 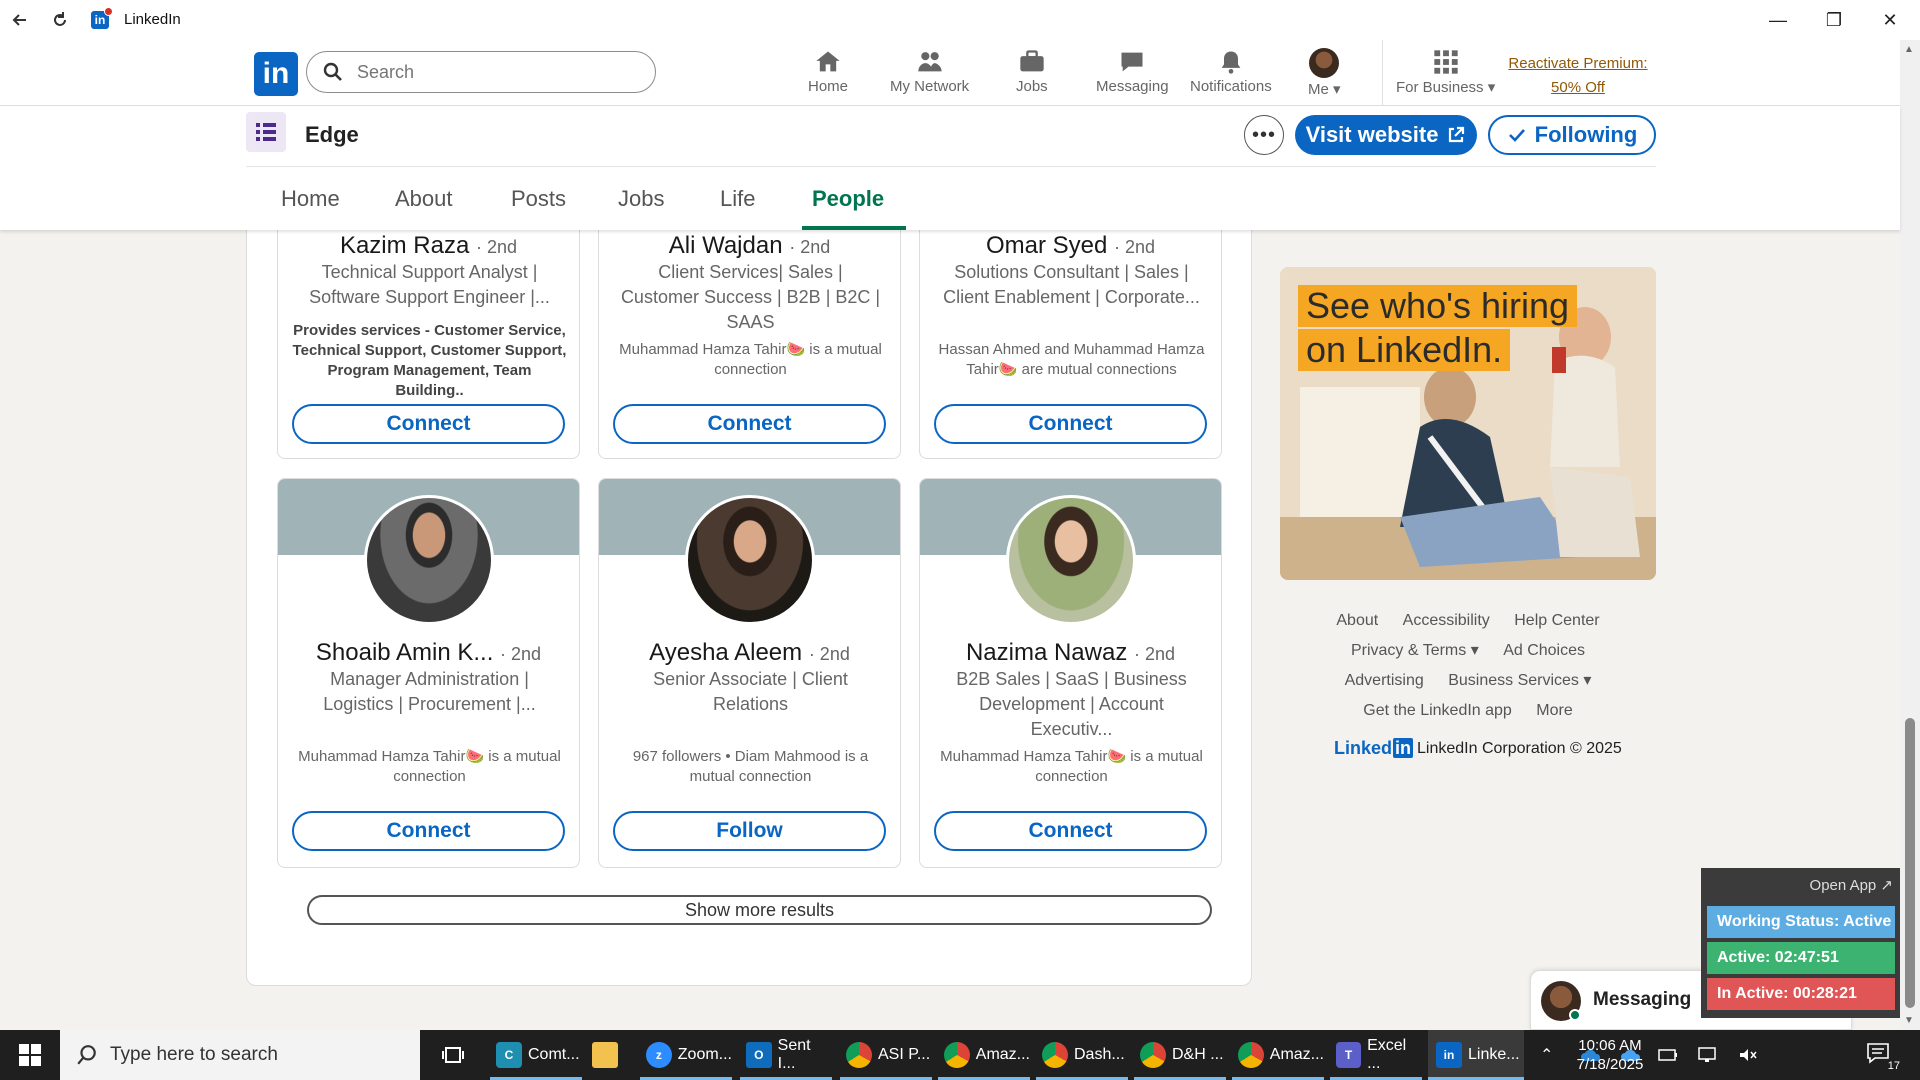 What do you see at coordinates (1578, 63) in the screenshot?
I see `premium-line1: Reactivate Premium:` at bounding box center [1578, 63].